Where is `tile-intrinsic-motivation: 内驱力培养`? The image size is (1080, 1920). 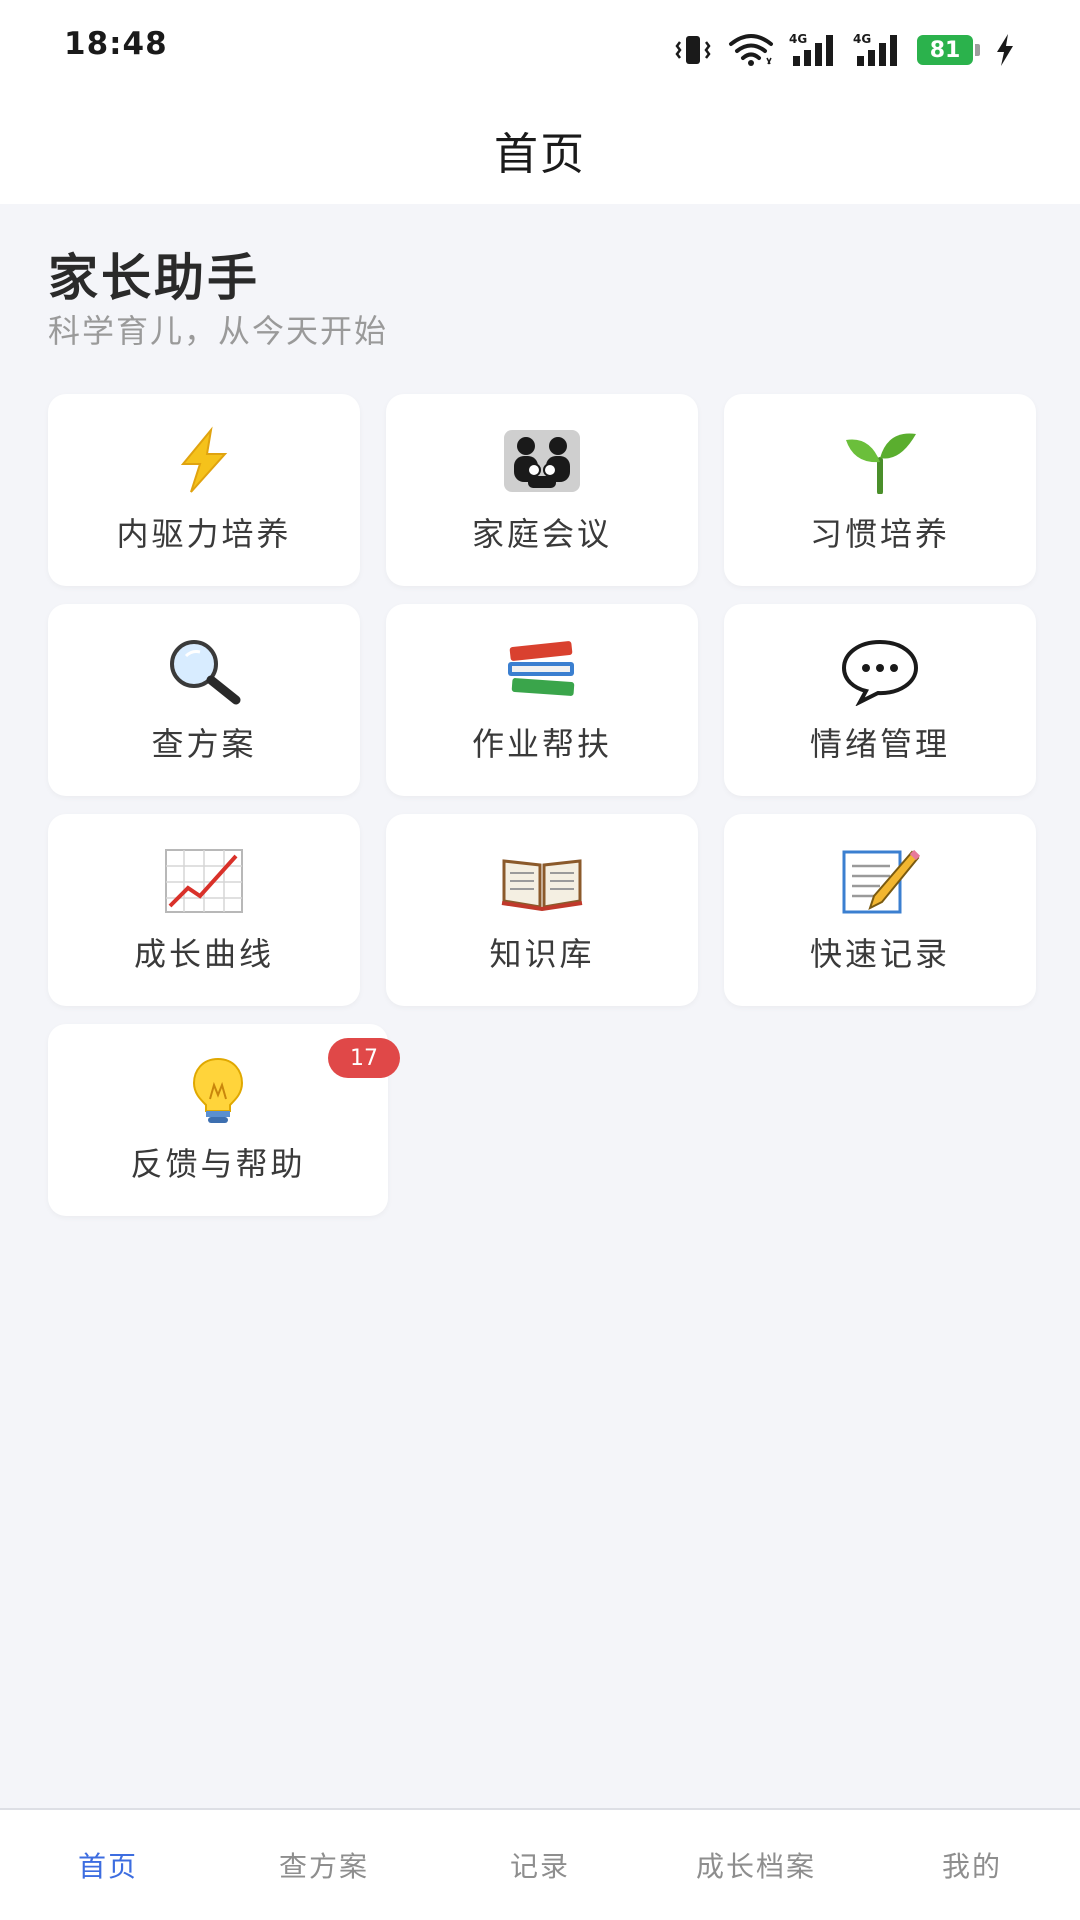
tile-intrinsic-motivation: 内驱力培养 is located at coordinates (204, 490).